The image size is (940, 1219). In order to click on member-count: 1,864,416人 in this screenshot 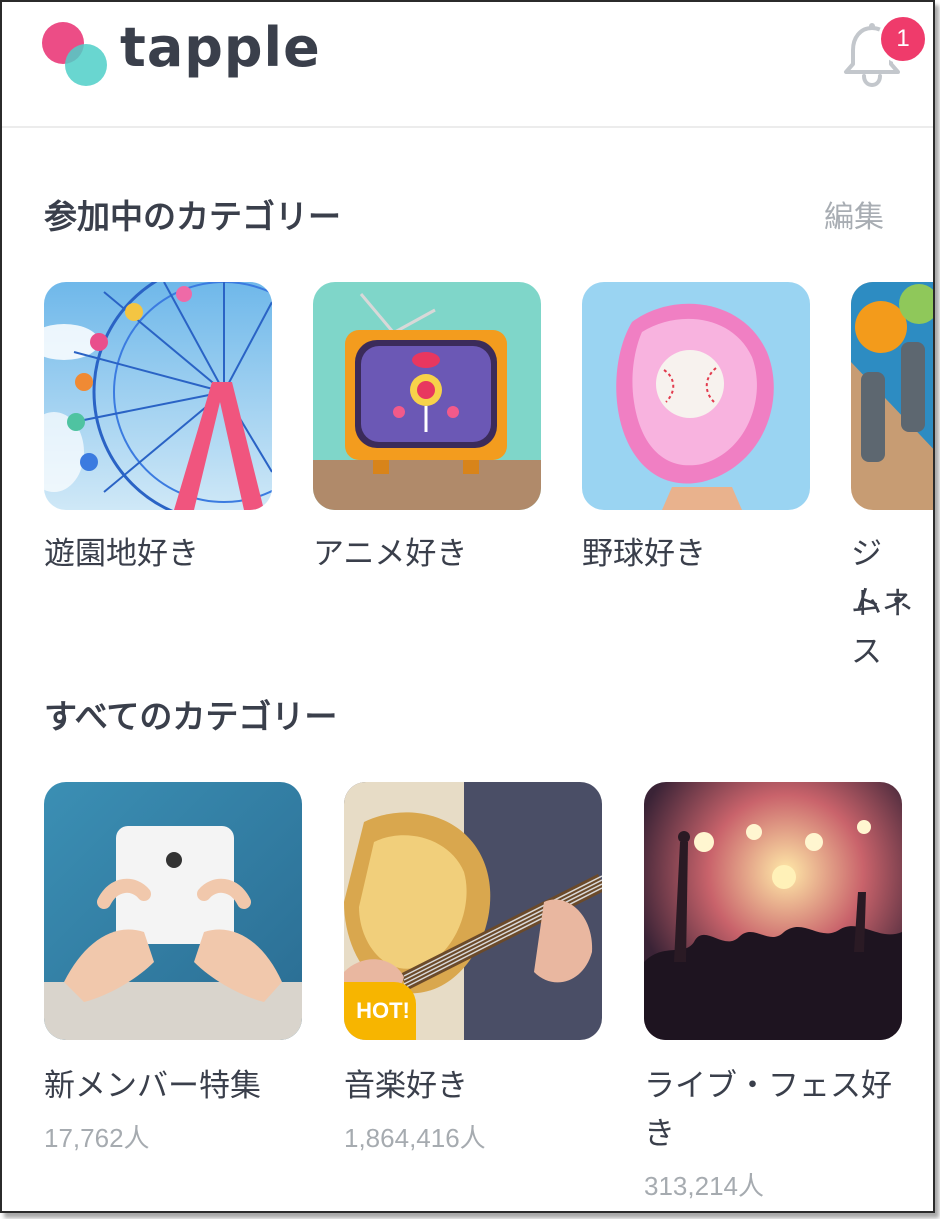, I will do `click(415, 1138)`.